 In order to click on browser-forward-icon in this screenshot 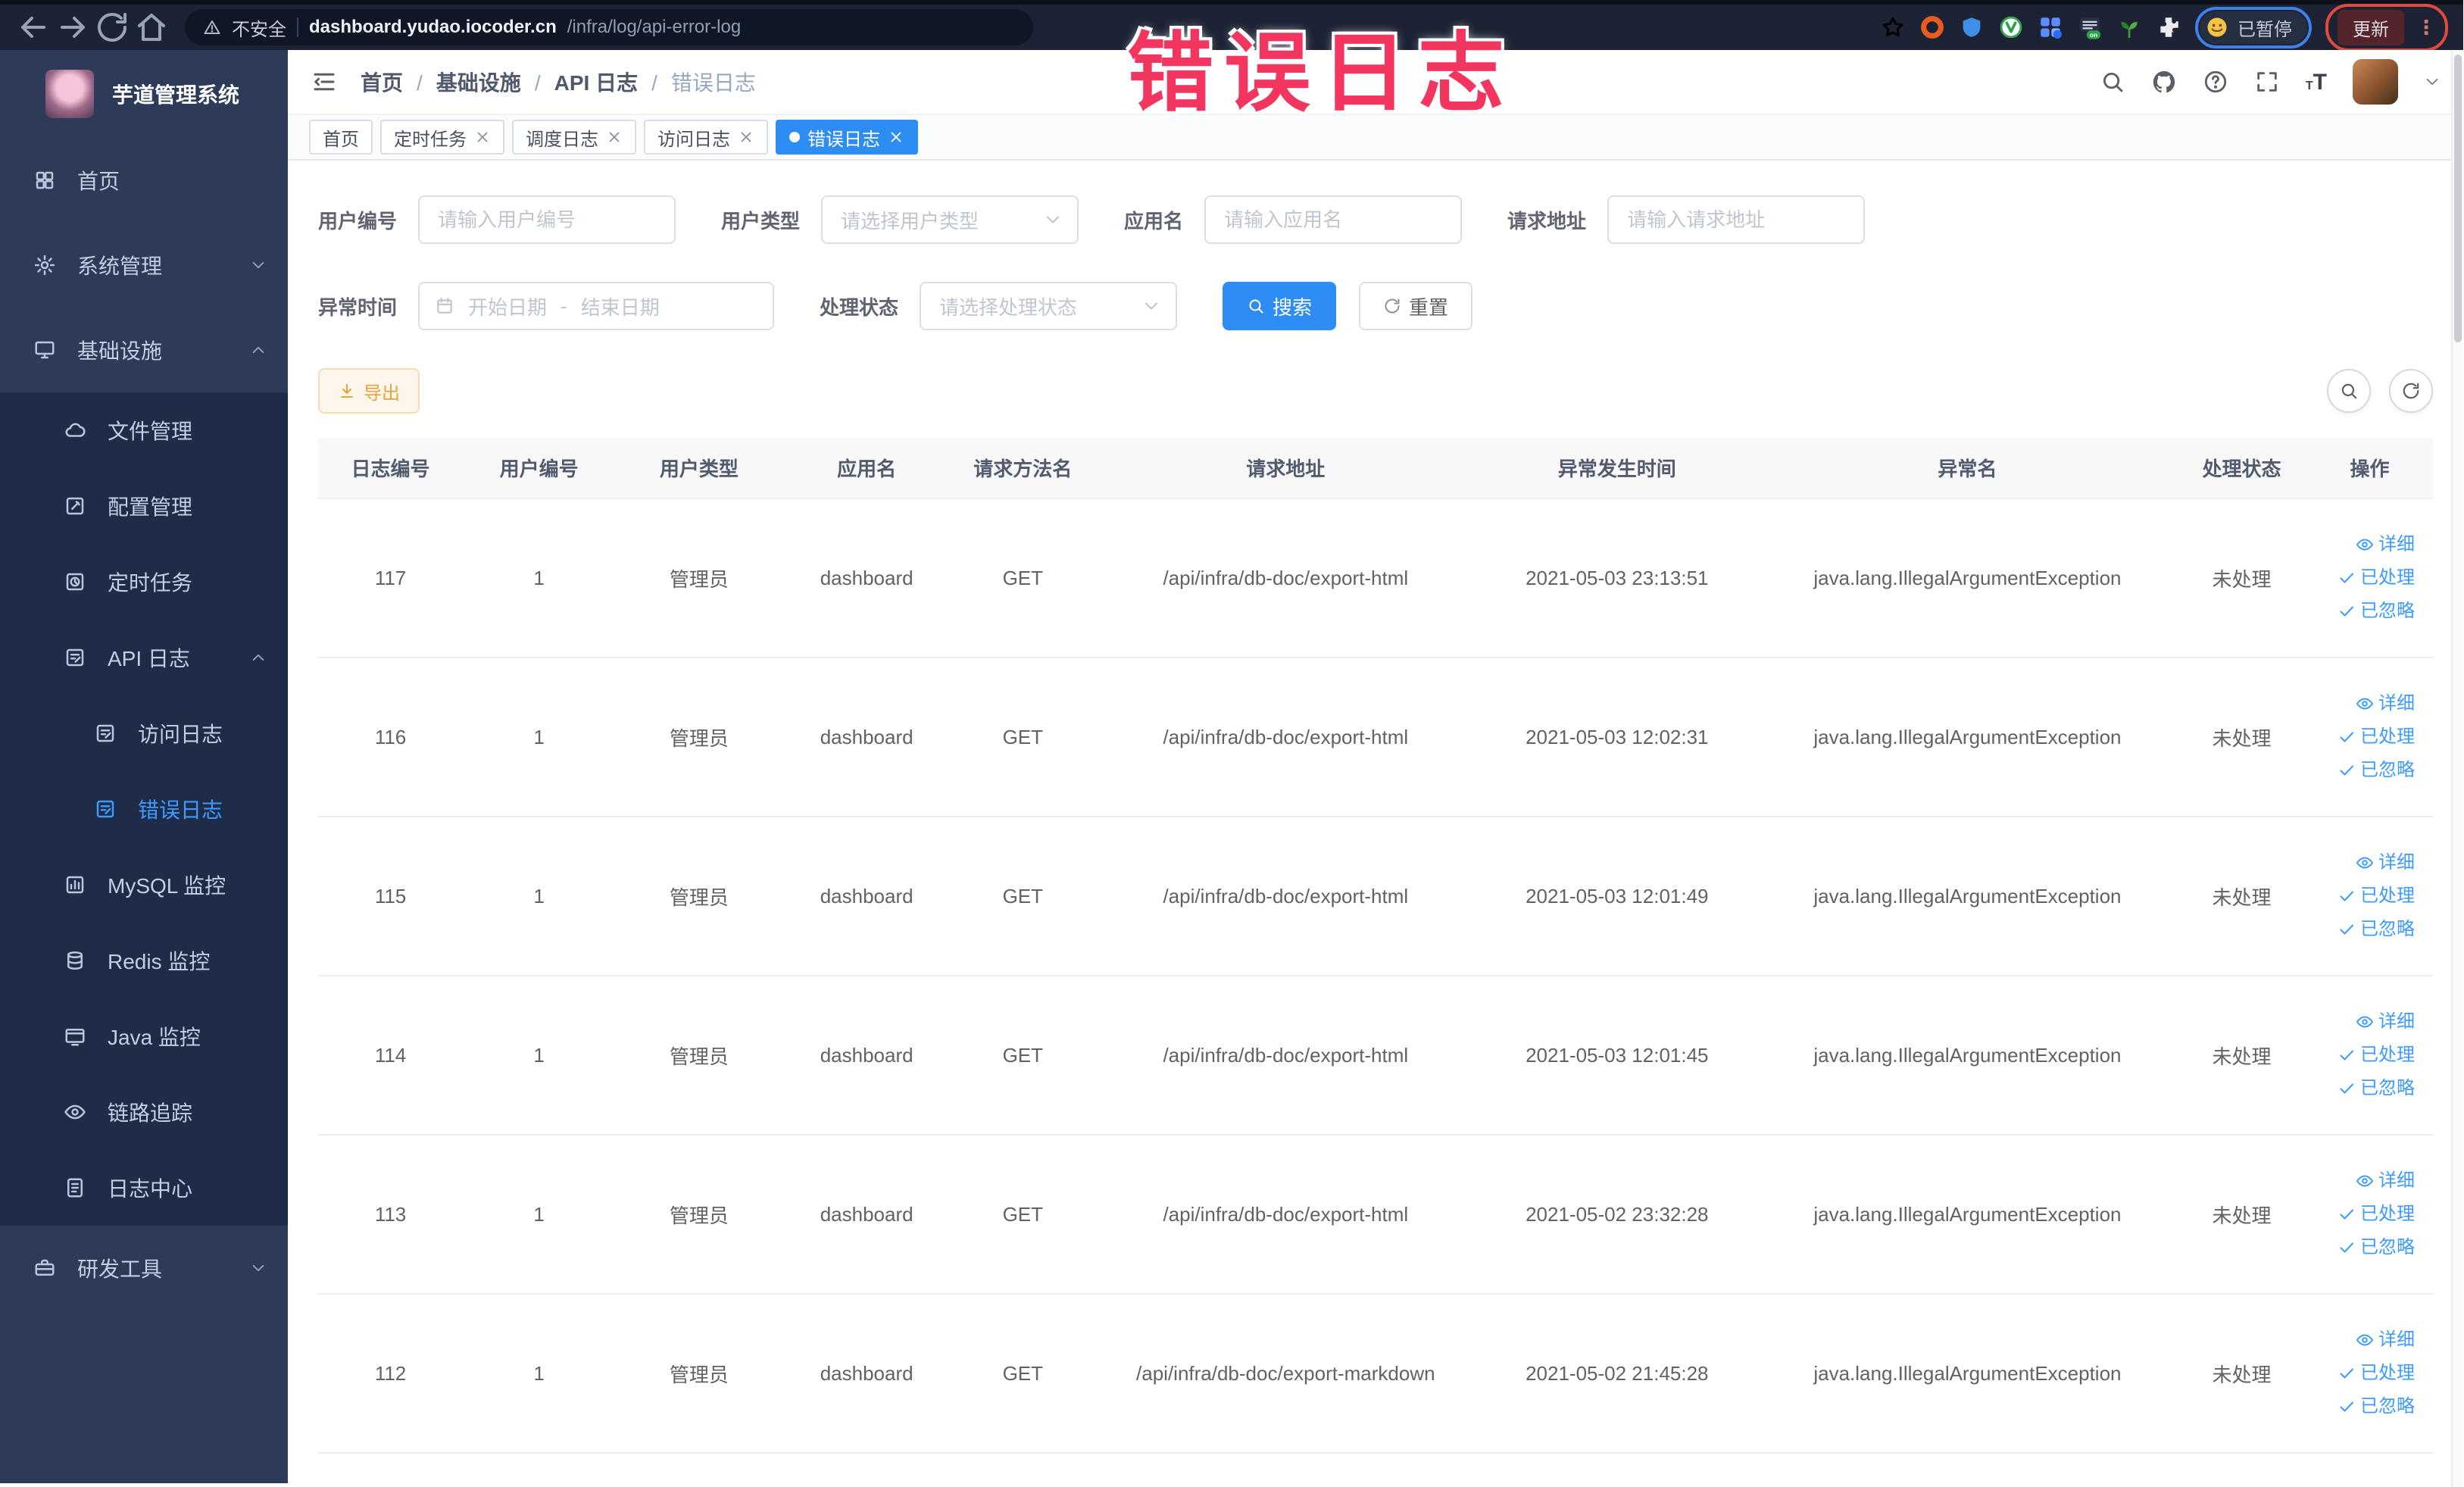, I will do `click(73, 27)`.